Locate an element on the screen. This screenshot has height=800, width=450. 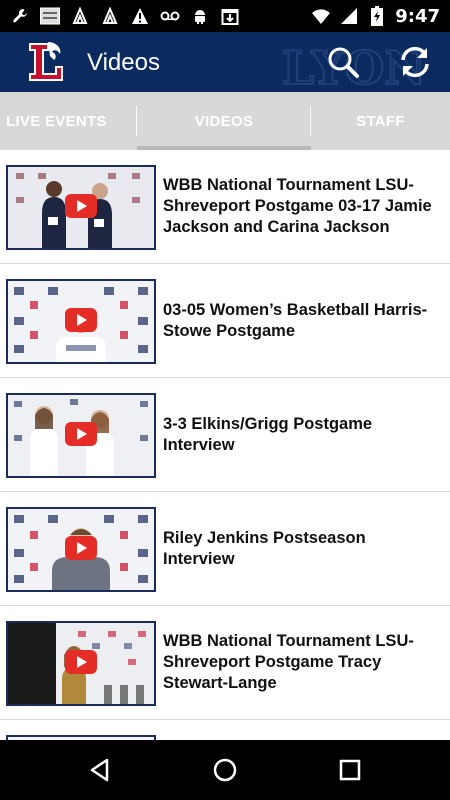
voicemail-icon is located at coordinates (170, 16).